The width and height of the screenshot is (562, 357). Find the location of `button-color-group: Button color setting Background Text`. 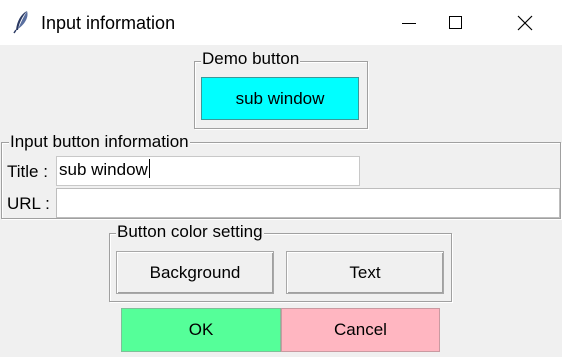

button-color-group: Button color setting Background Text is located at coordinates (280, 262).